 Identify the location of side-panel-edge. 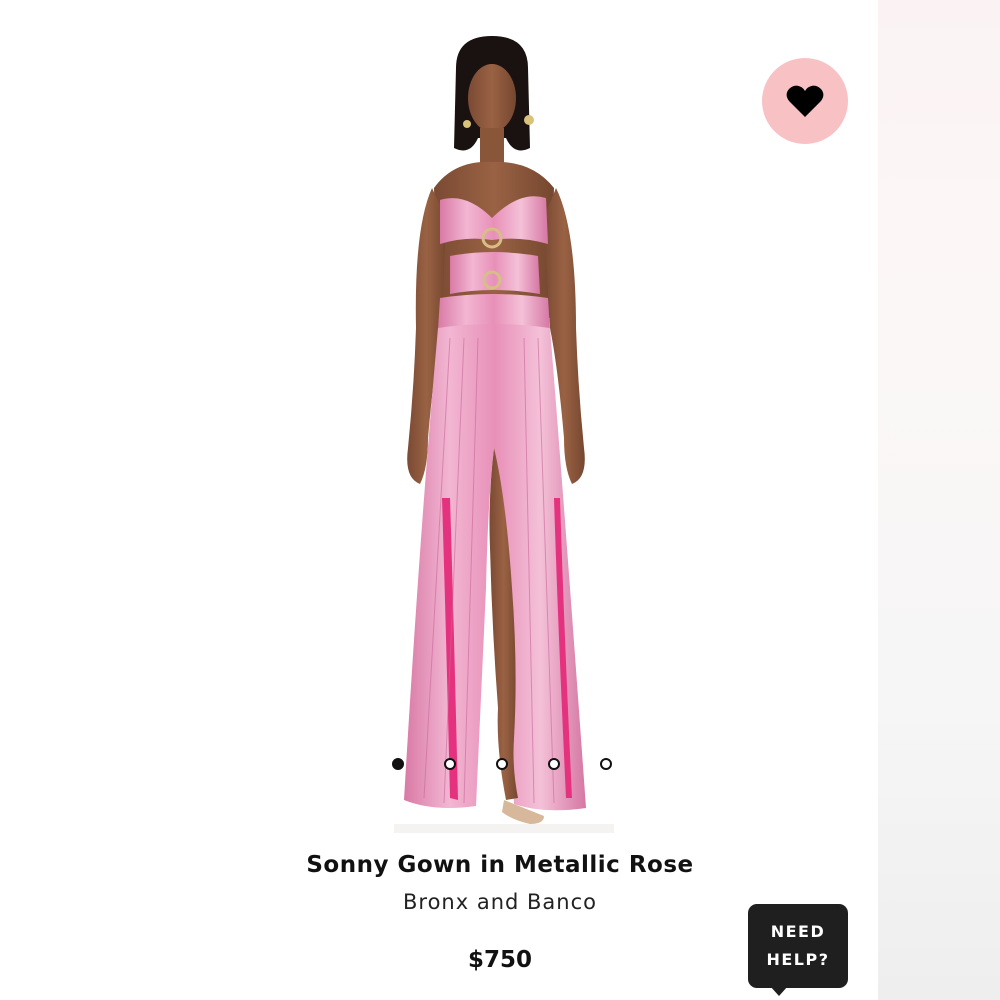
(939, 500).